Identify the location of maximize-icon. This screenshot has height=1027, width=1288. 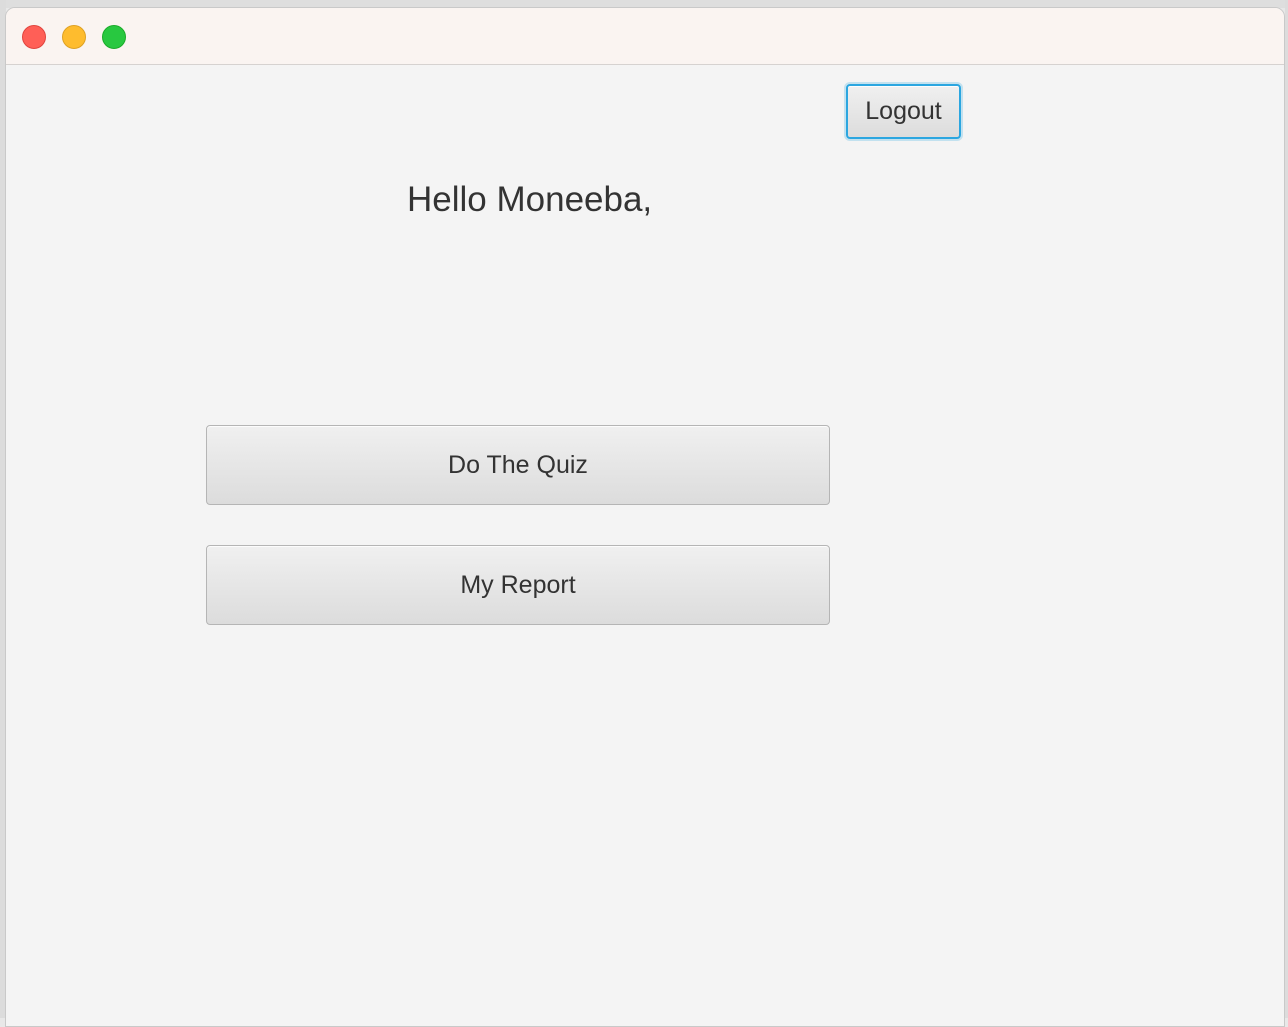
(114, 37).